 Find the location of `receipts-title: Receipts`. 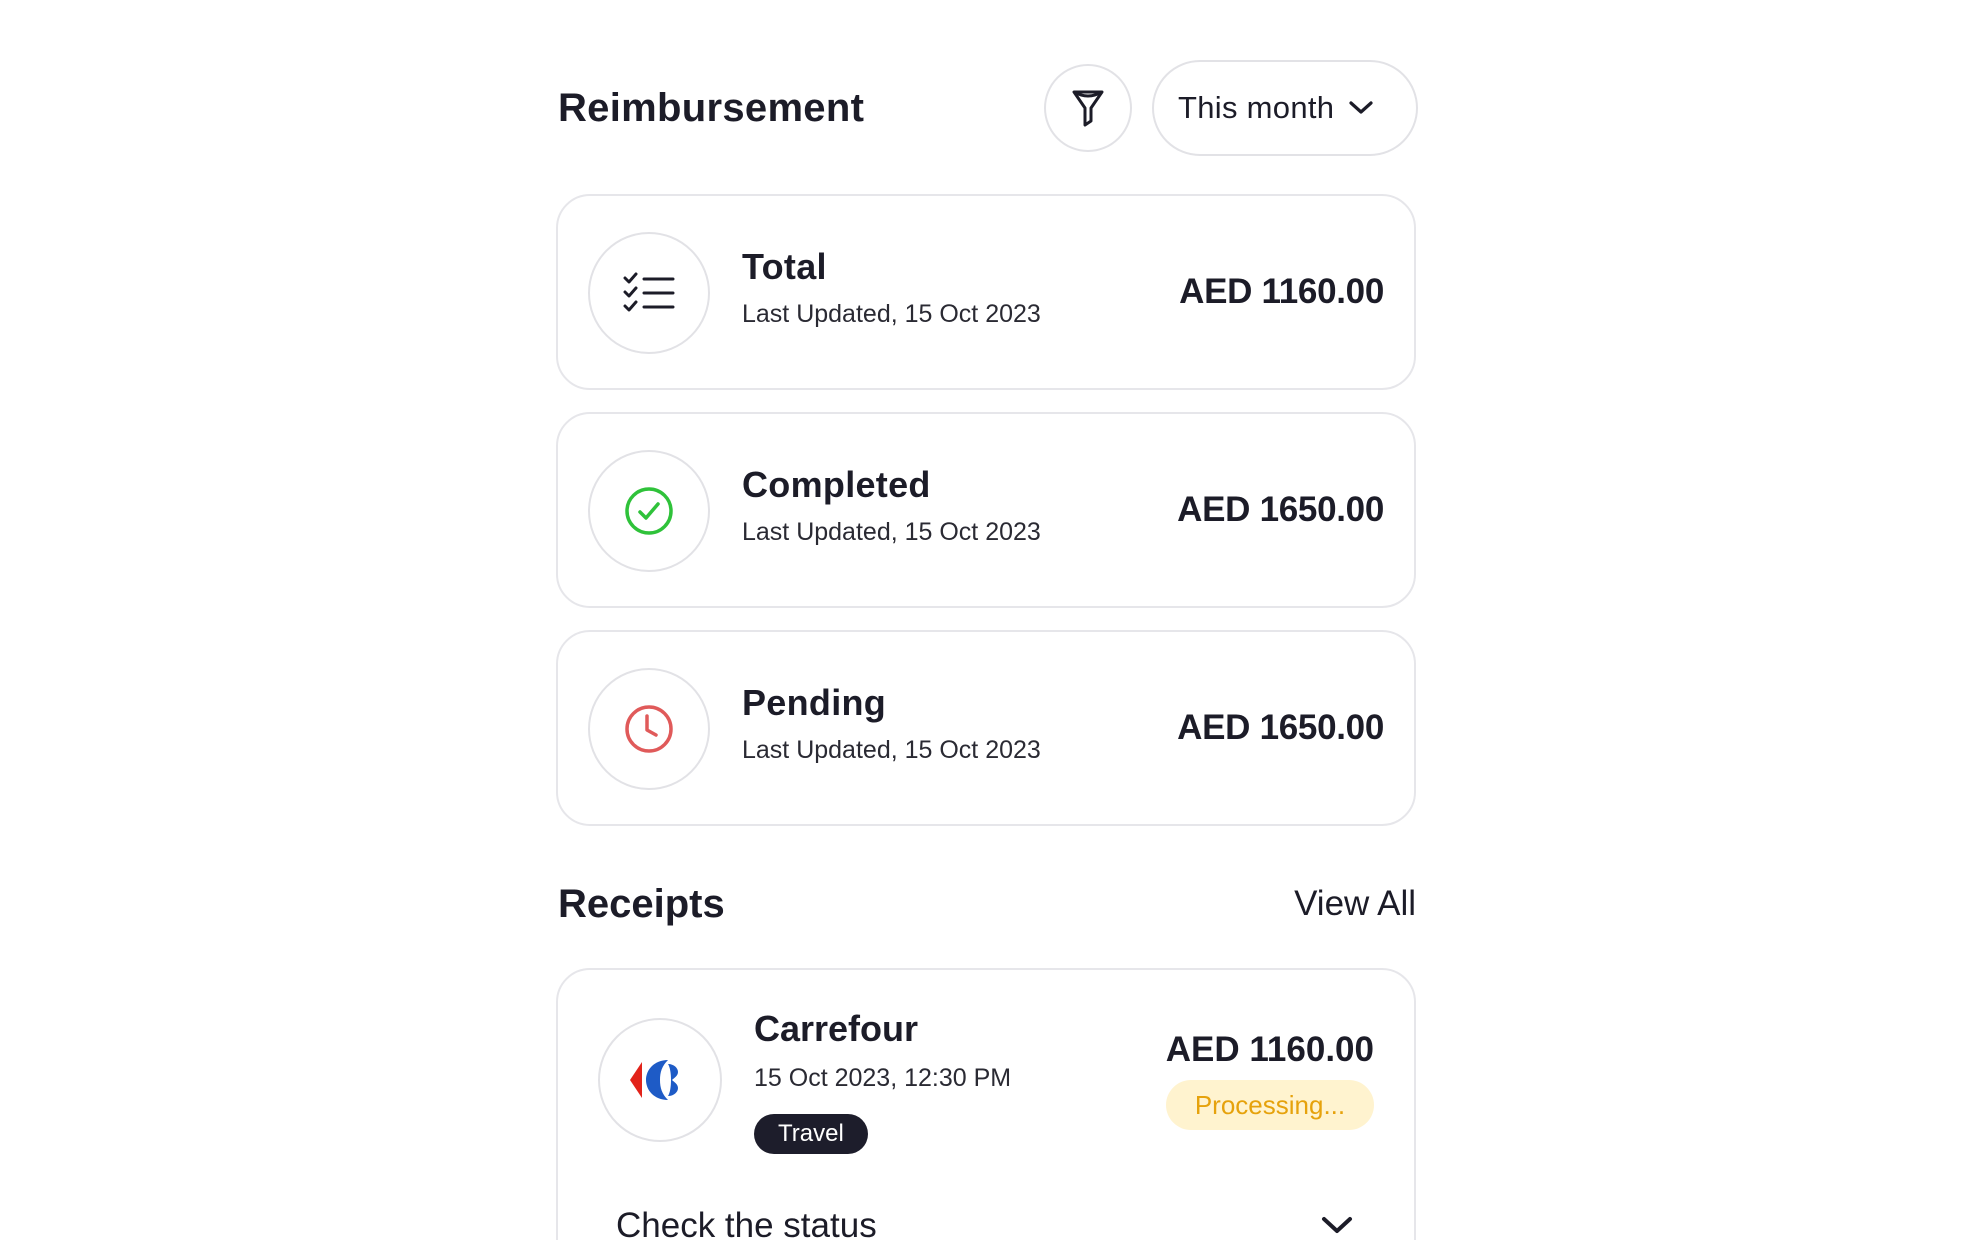

receipts-title: Receipts is located at coordinates (641, 904).